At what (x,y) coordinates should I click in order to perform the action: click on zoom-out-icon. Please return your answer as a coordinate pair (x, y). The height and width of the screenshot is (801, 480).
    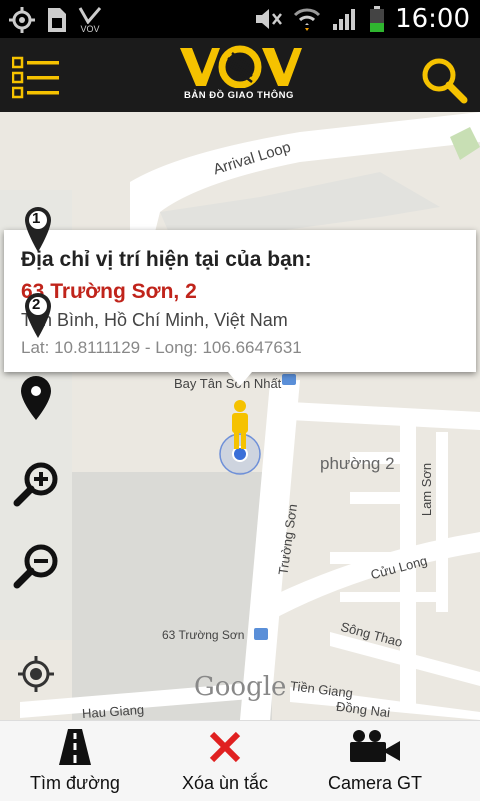
    Looking at the image, I should click on (35, 566).